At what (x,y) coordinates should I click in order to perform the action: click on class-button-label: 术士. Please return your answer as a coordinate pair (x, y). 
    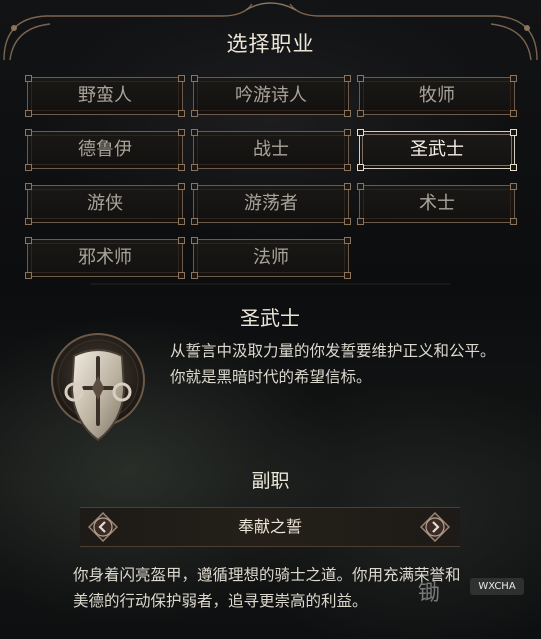
    Looking at the image, I should click on (437, 203).